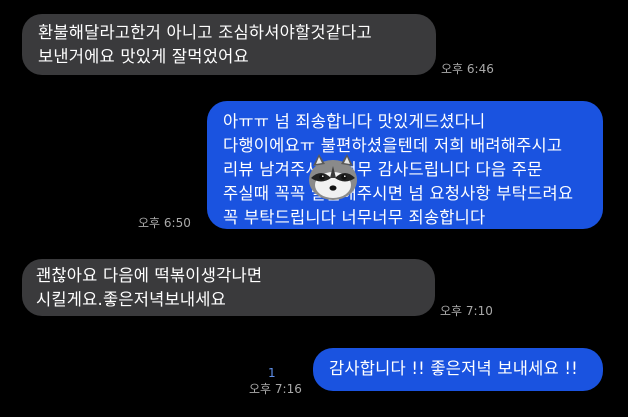 The height and width of the screenshot is (417, 628). Describe the element at coordinates (458, 369) in the screenshot. I see `outgoing-message: 감사합니다 !! 좋은저녁 보내세요 !!` at that location.